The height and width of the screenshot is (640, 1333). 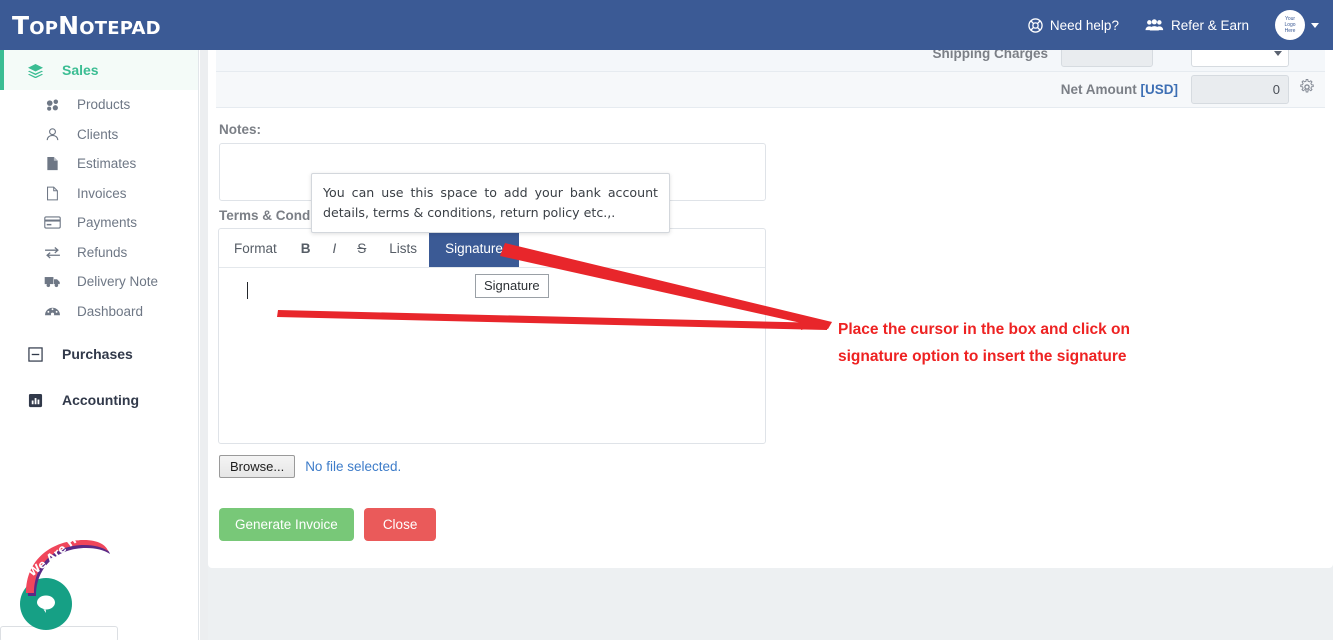 I want to click on sidebar-item-label-refunds: Refunds, so click(x=102, y=252).